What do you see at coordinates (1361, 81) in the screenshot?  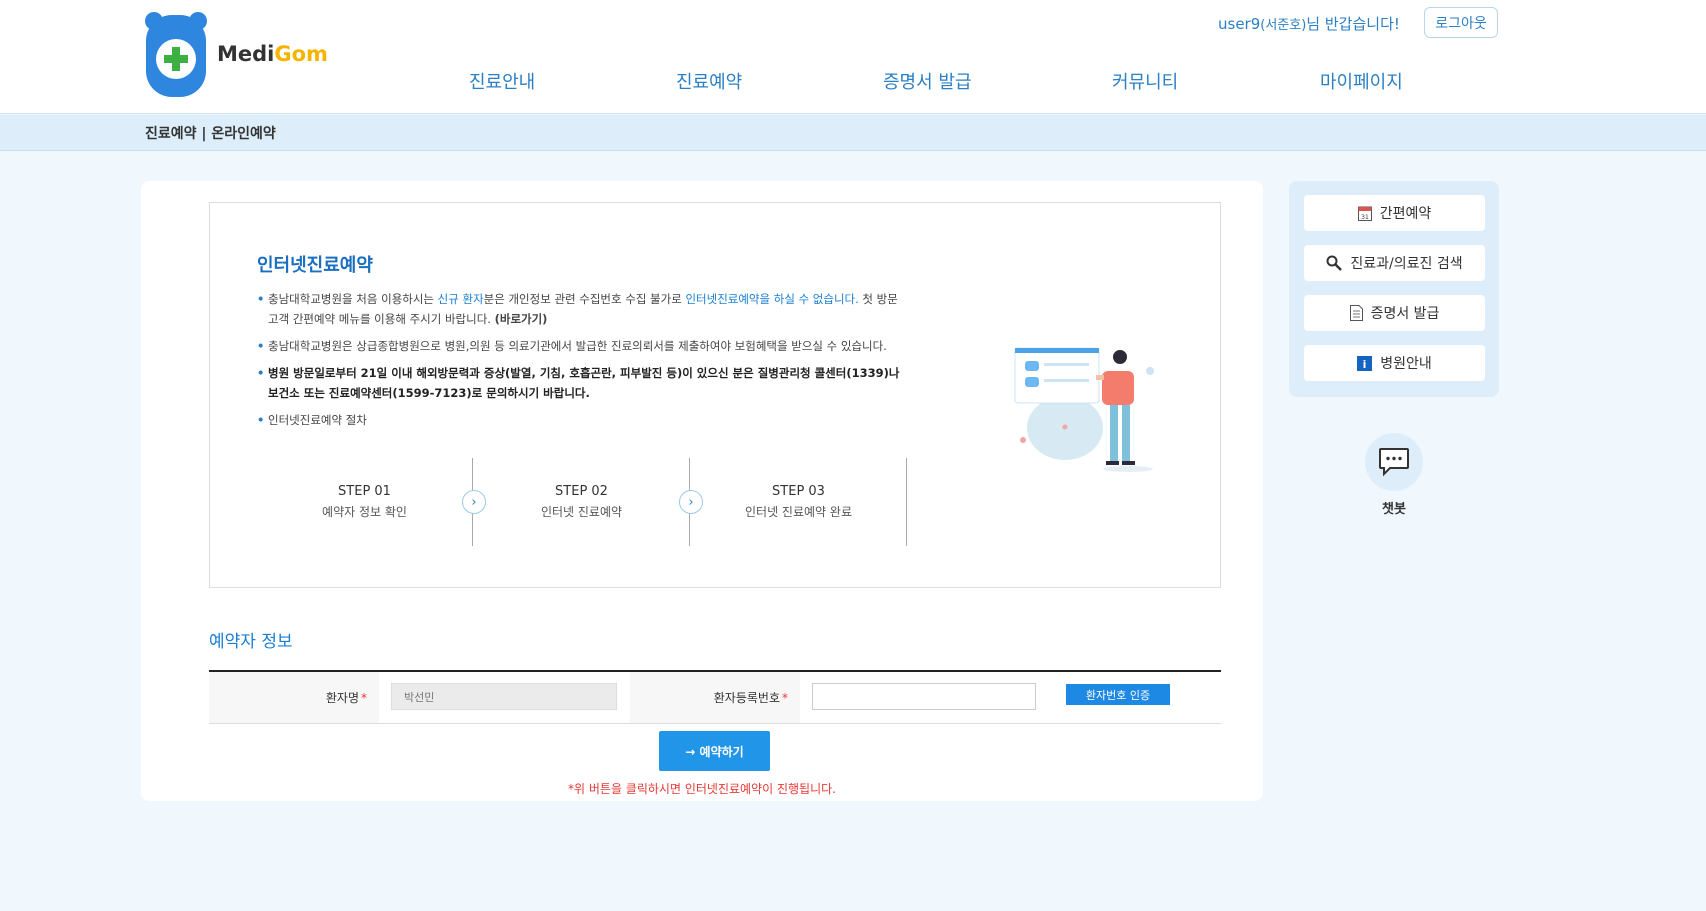 I see `nav-item-mypage: 마이페이지` at bounding box center [1361, 81].